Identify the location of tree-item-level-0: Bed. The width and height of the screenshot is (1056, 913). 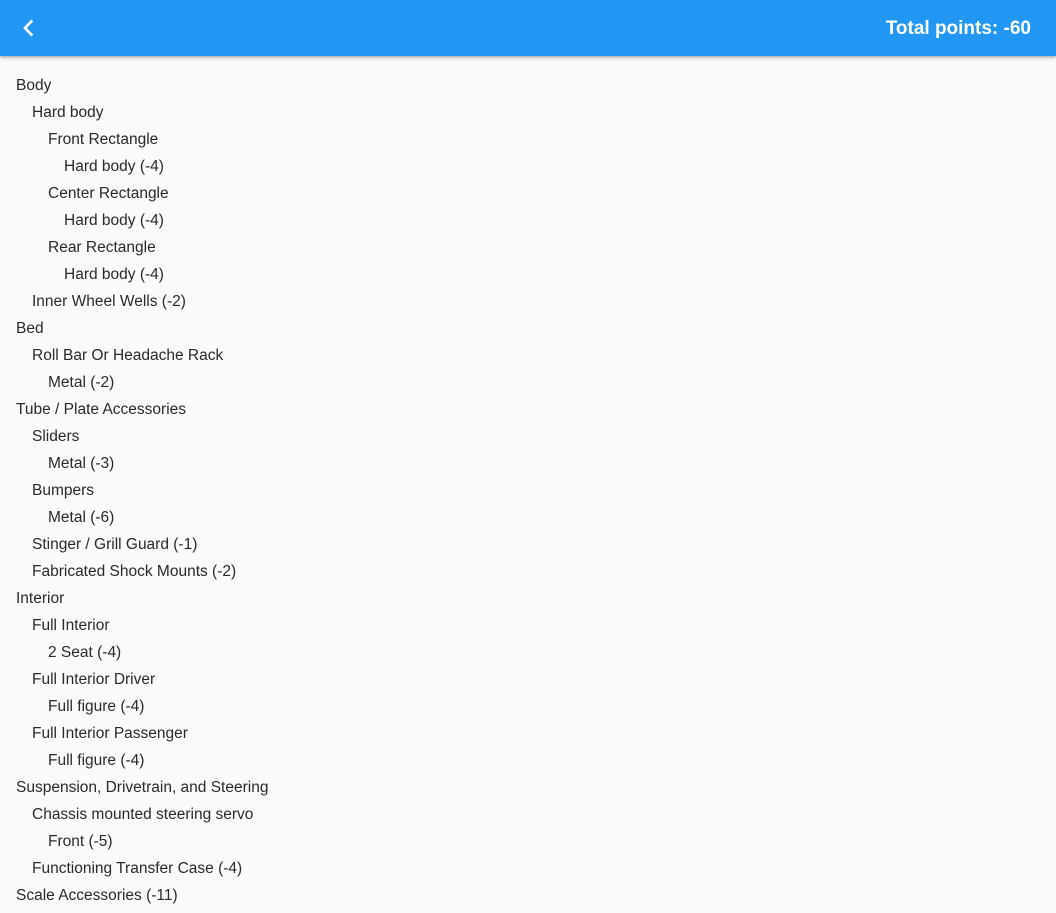
(30, 328).